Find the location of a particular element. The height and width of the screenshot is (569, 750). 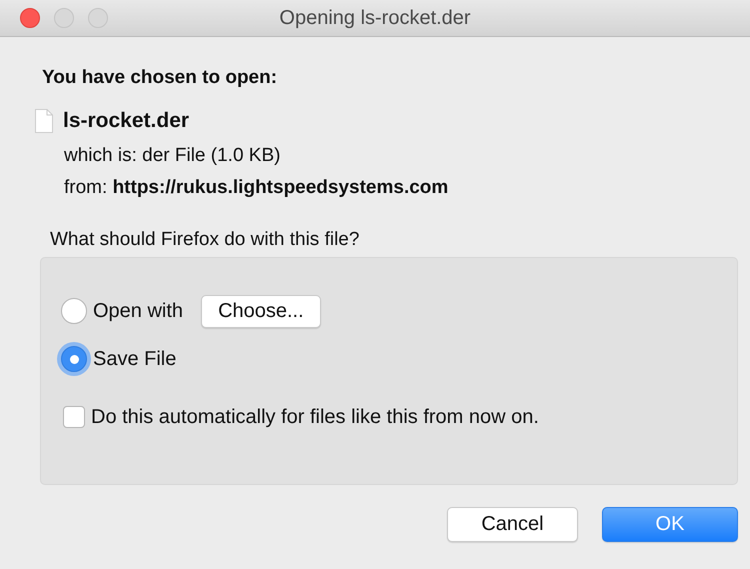

type-label: which is: is located at coordinates (100, 155).